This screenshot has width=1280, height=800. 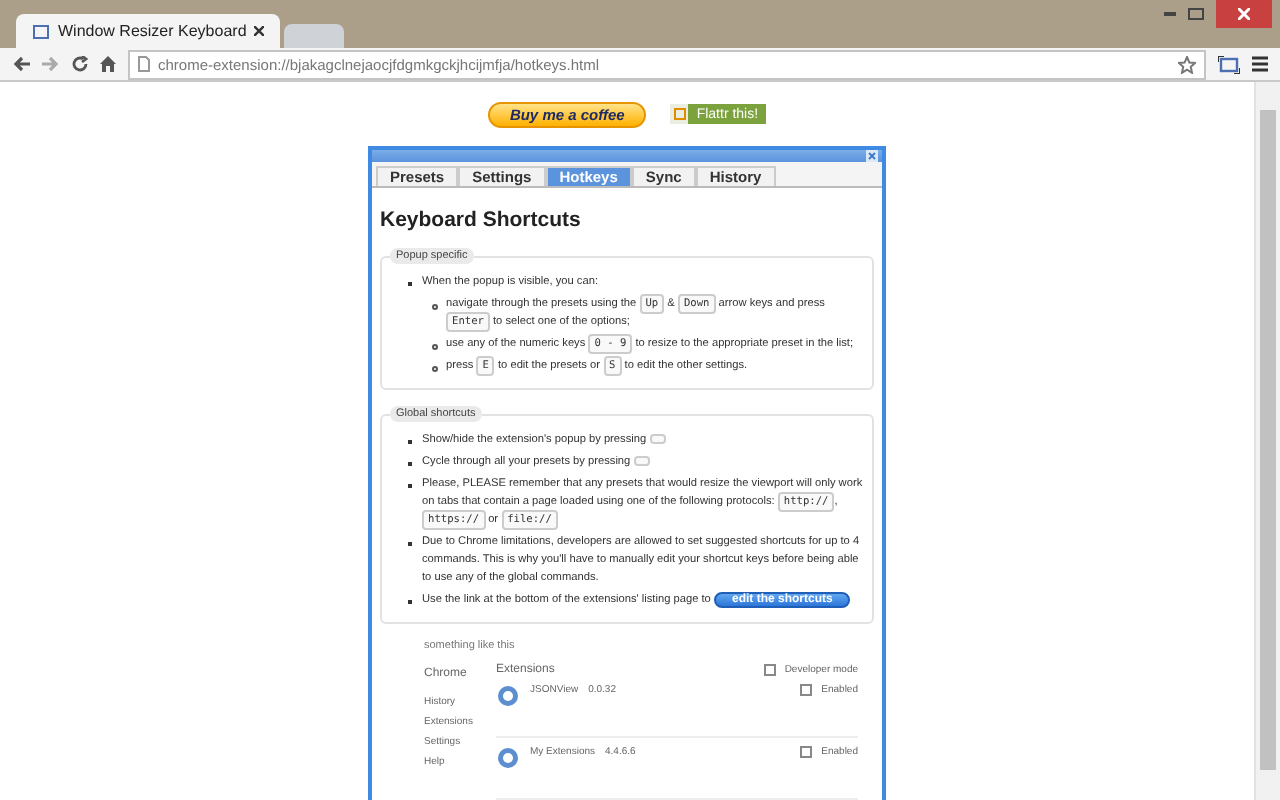 What do you see at coordinates (1170, 14) in the screenshot?
I see `minimize-icon` at bounding box center [1170, 14].